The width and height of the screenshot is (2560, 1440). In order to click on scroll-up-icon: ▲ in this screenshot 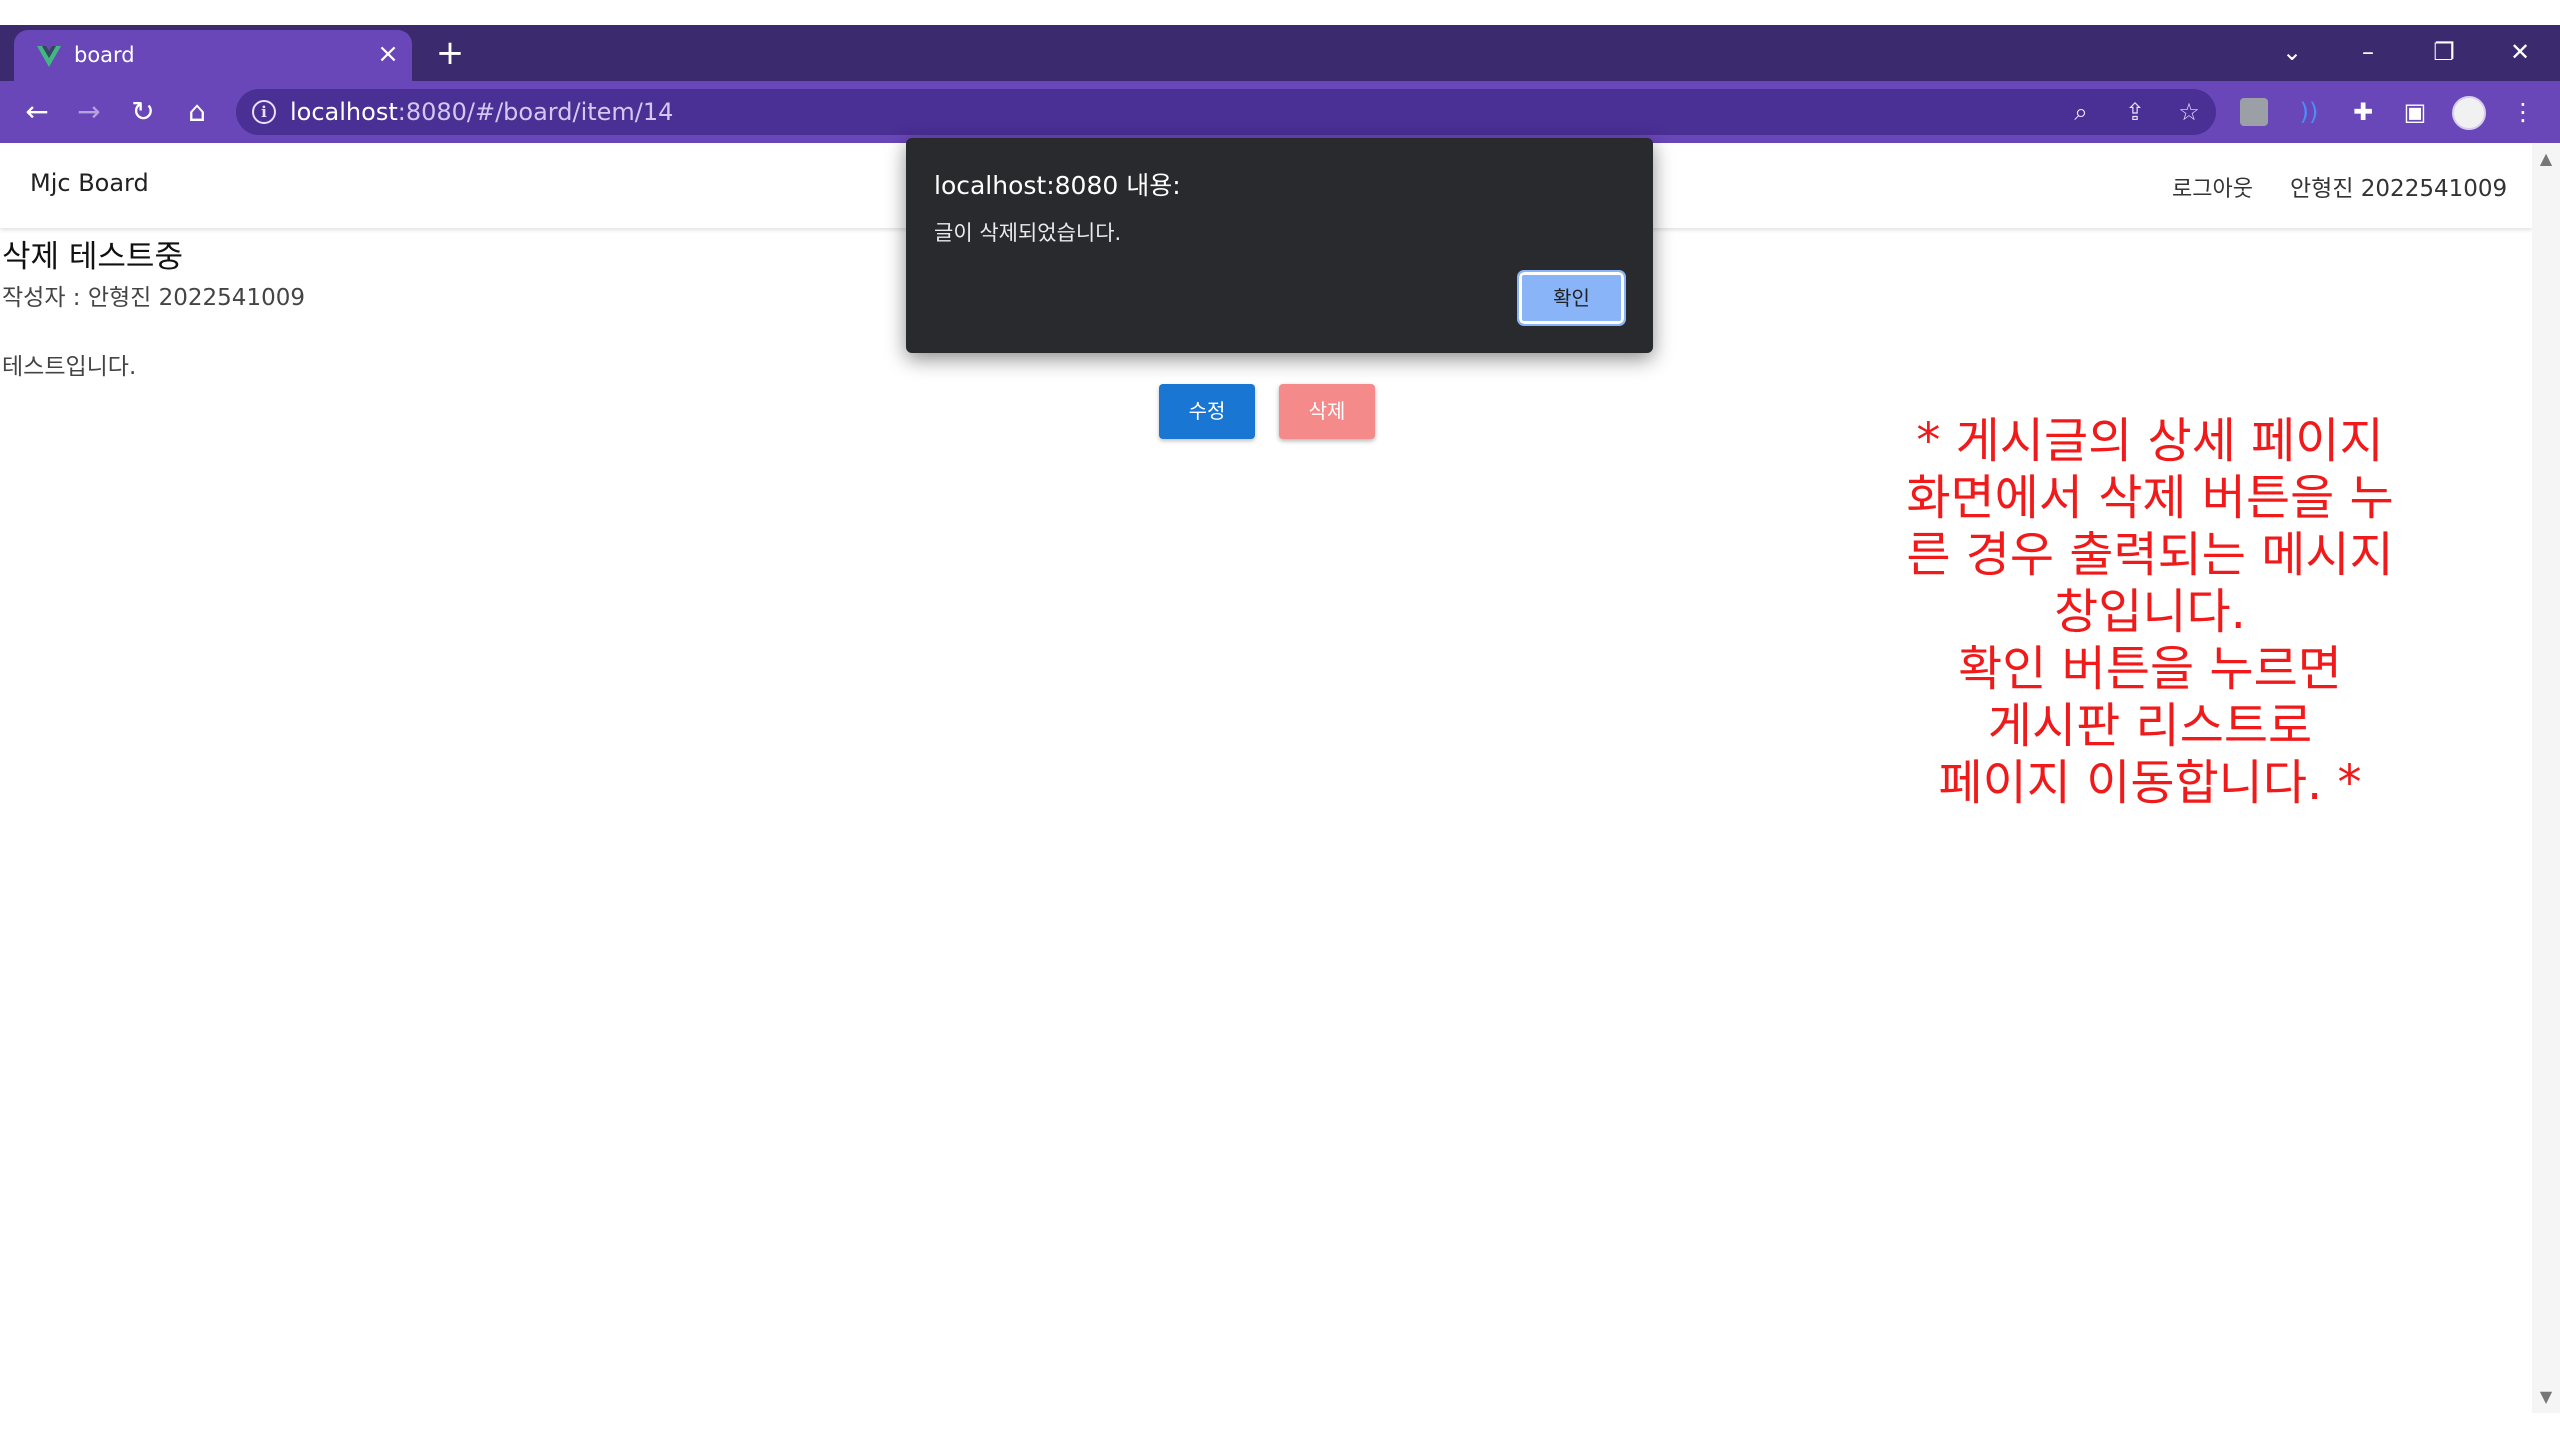, I will do `click(2546, 159)`.